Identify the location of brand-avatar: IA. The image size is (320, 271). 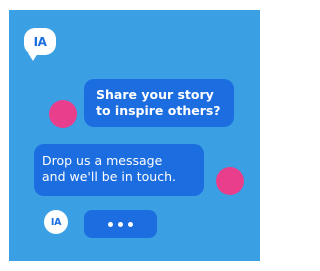
(56, 222).